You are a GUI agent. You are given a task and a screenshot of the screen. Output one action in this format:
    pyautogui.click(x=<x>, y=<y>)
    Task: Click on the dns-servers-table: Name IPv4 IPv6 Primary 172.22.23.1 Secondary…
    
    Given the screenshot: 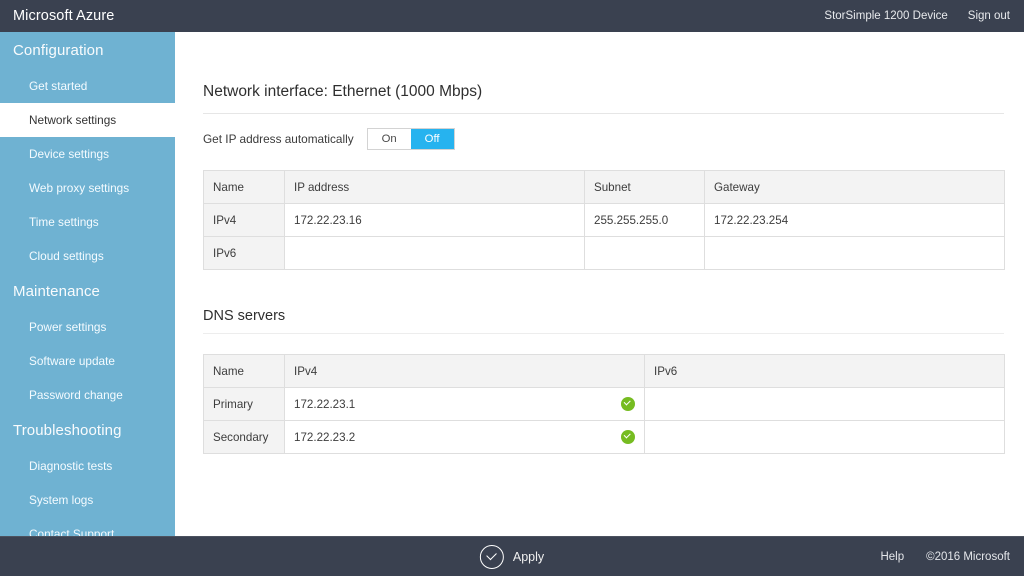 What is the action you would take?
    pyautogui.click(x=604, y=404)
    